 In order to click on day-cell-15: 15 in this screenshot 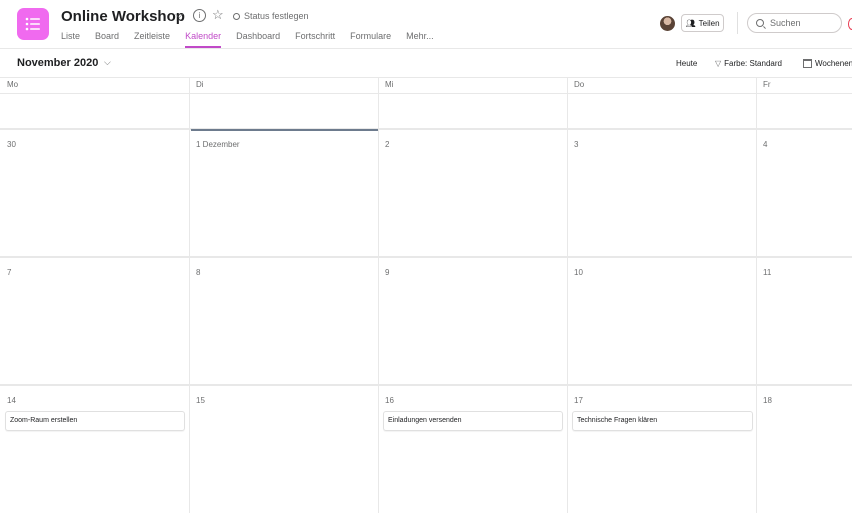, I will do `click(200, 400)`.